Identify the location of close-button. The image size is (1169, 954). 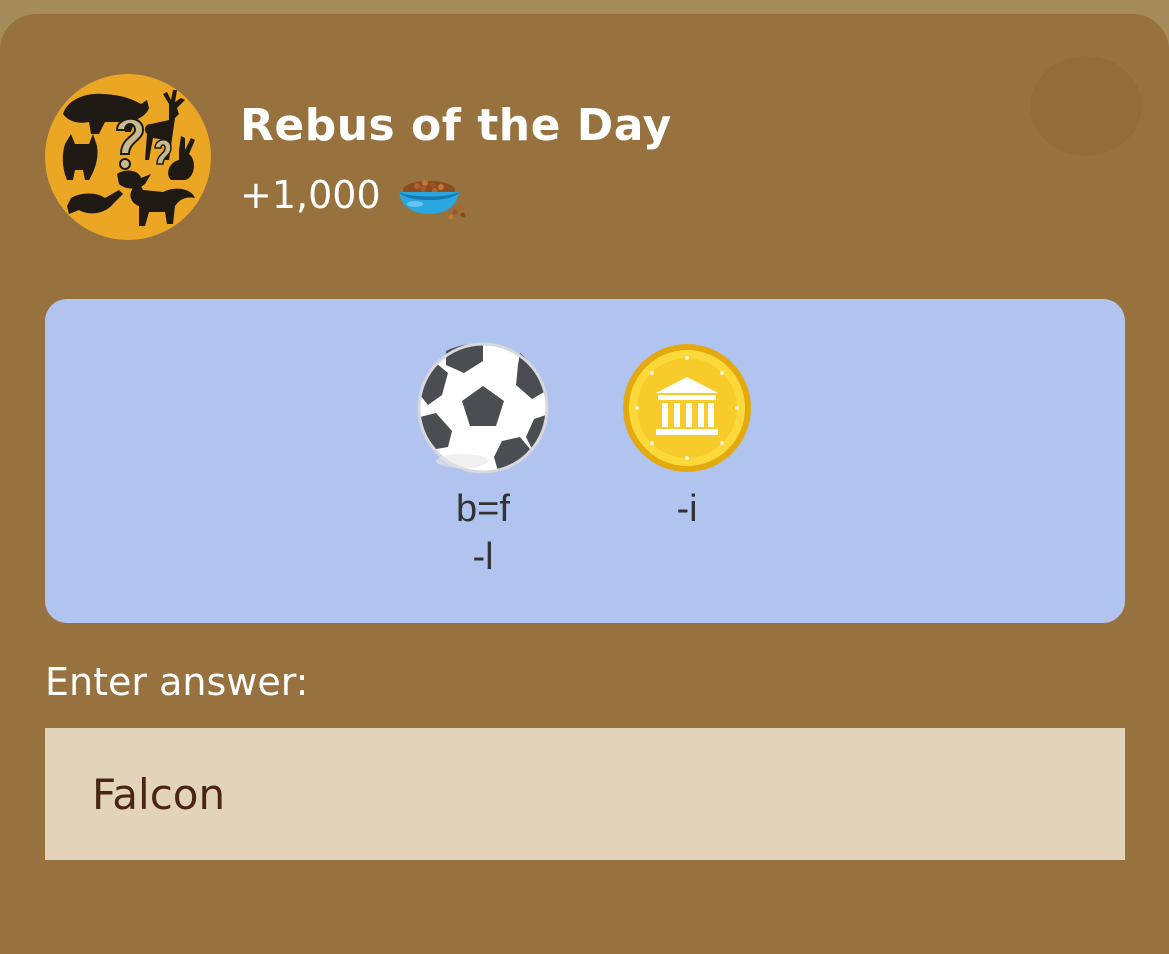
(1086, 106).